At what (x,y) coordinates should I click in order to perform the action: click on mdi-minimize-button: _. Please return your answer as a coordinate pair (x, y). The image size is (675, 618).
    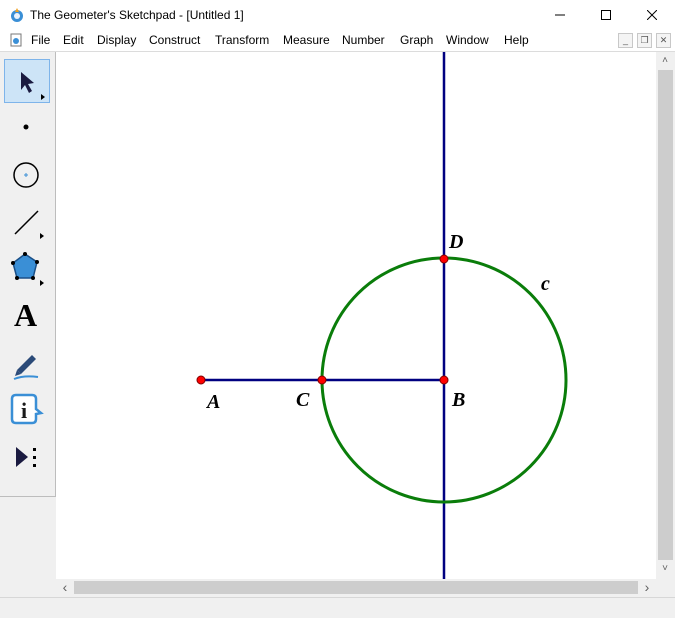
    Looking at the image, I should click on (625, 40).